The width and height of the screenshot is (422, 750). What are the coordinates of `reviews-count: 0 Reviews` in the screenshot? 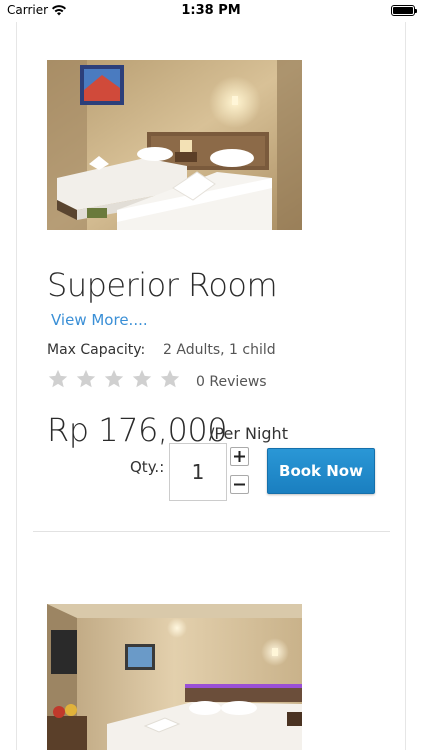 It's located at (231, 382).